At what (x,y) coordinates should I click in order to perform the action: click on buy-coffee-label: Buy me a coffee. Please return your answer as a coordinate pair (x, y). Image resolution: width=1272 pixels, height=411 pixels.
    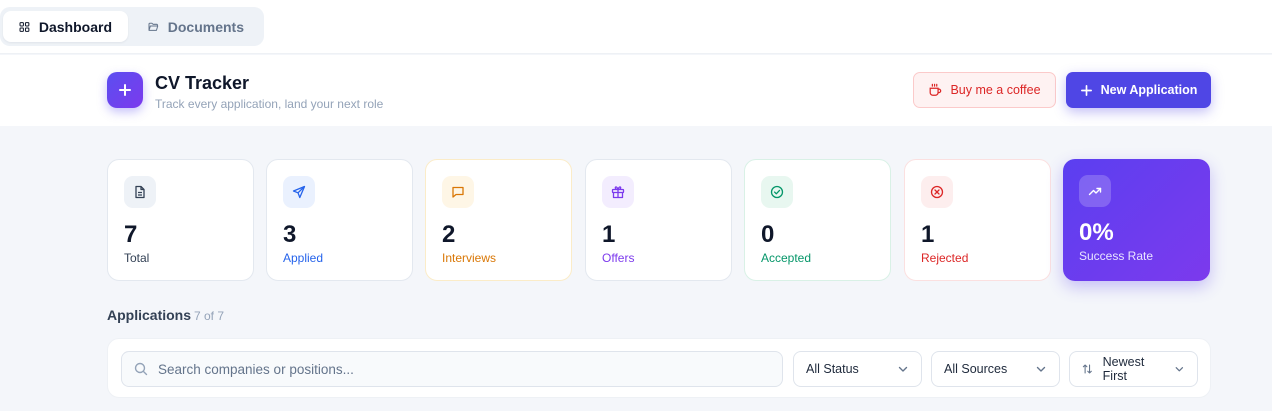
    Looking at the image, I should click on (995, 90).